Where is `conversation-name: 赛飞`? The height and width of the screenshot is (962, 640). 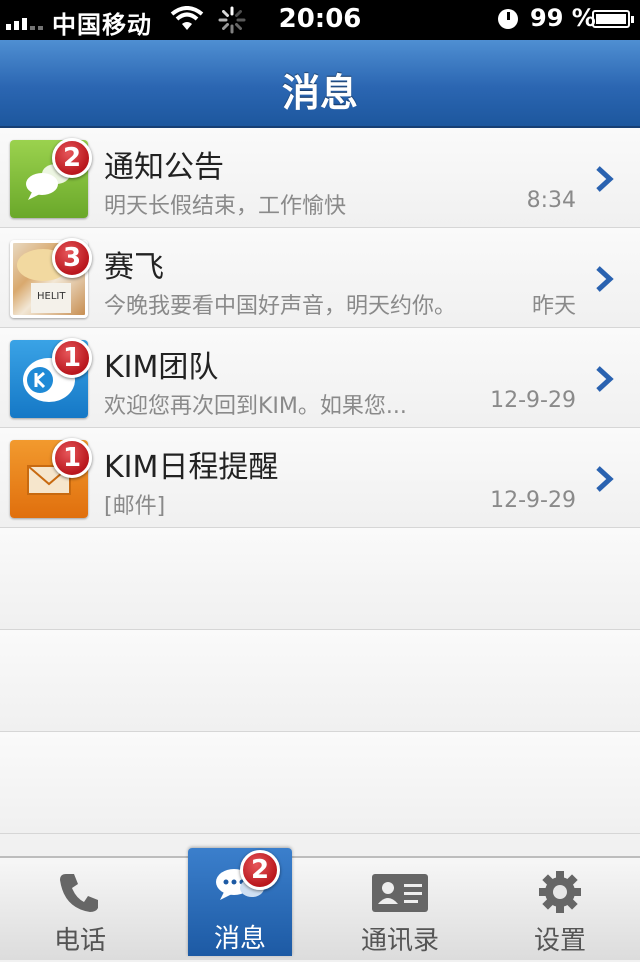 conversation-name: 赛飞 is located at coordinates (134, 267).